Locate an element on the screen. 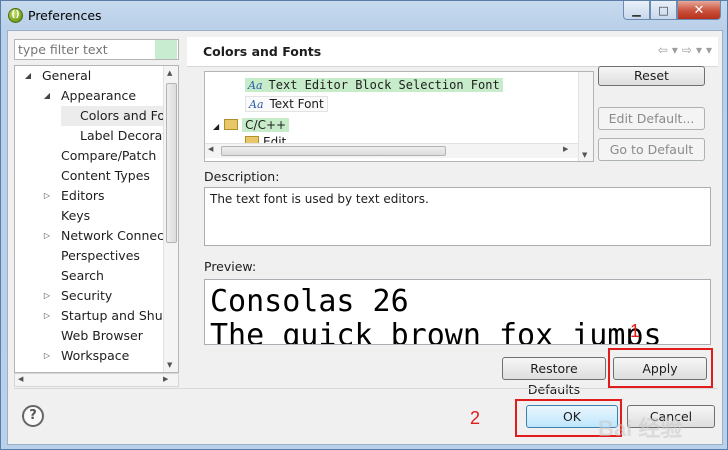  tree-item-label: Network Connections is located at coordinates (119, 235).